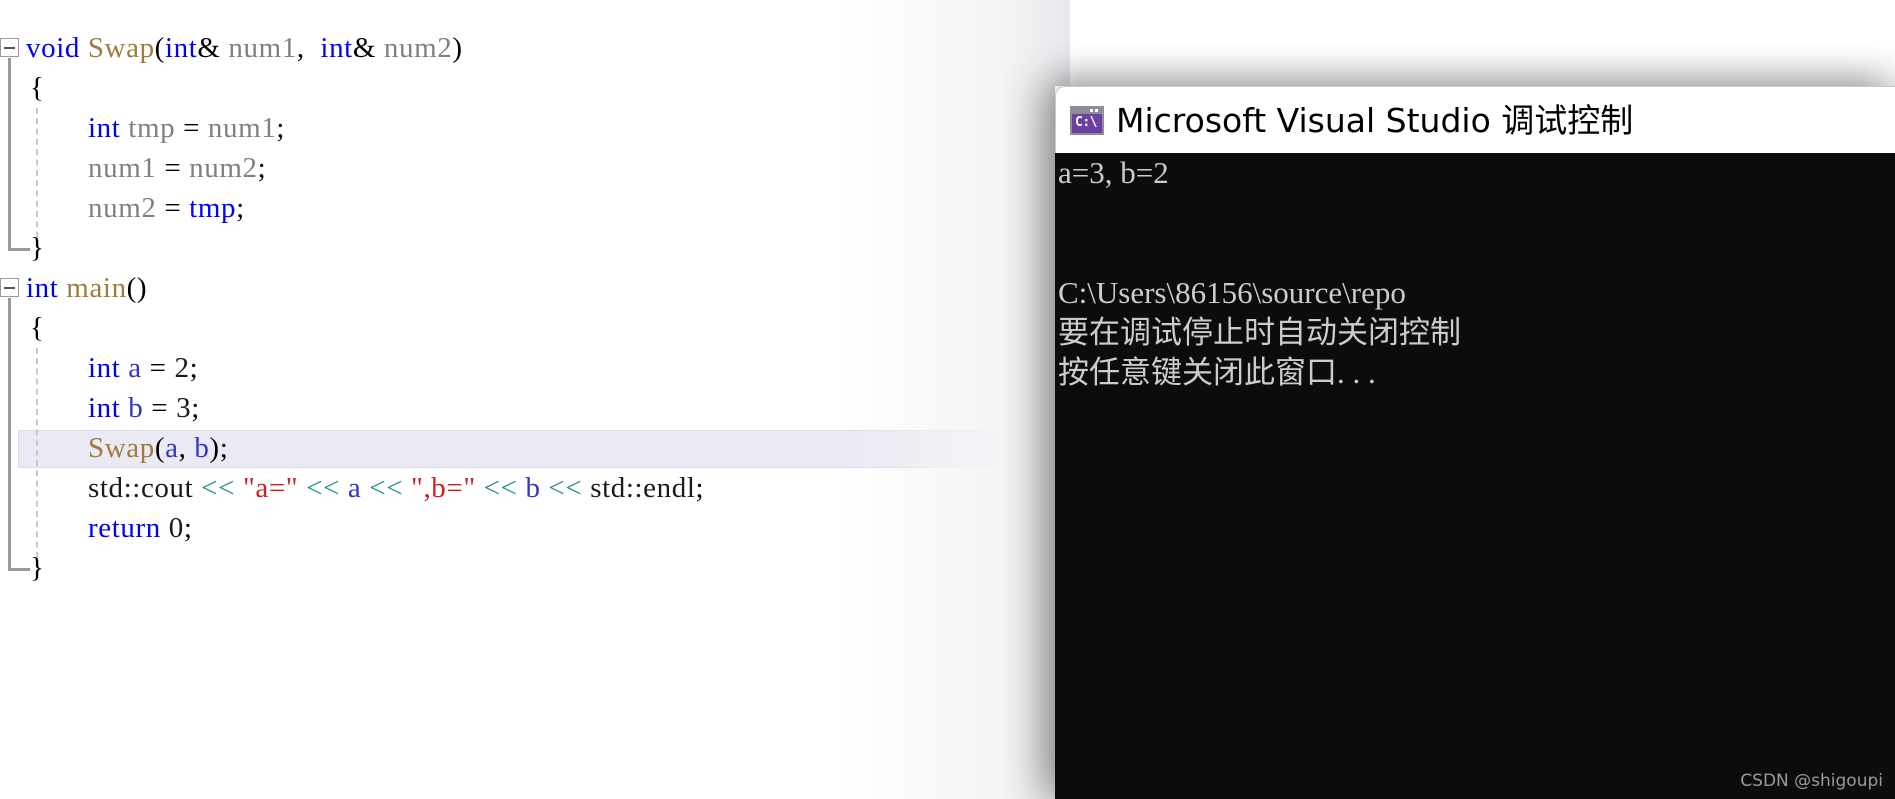  What do you see at coordinates (1811, 781) in the screenshot?
I see `csdn-watermark: CSDN @shigoupi` at bounding box center [1811, 781].